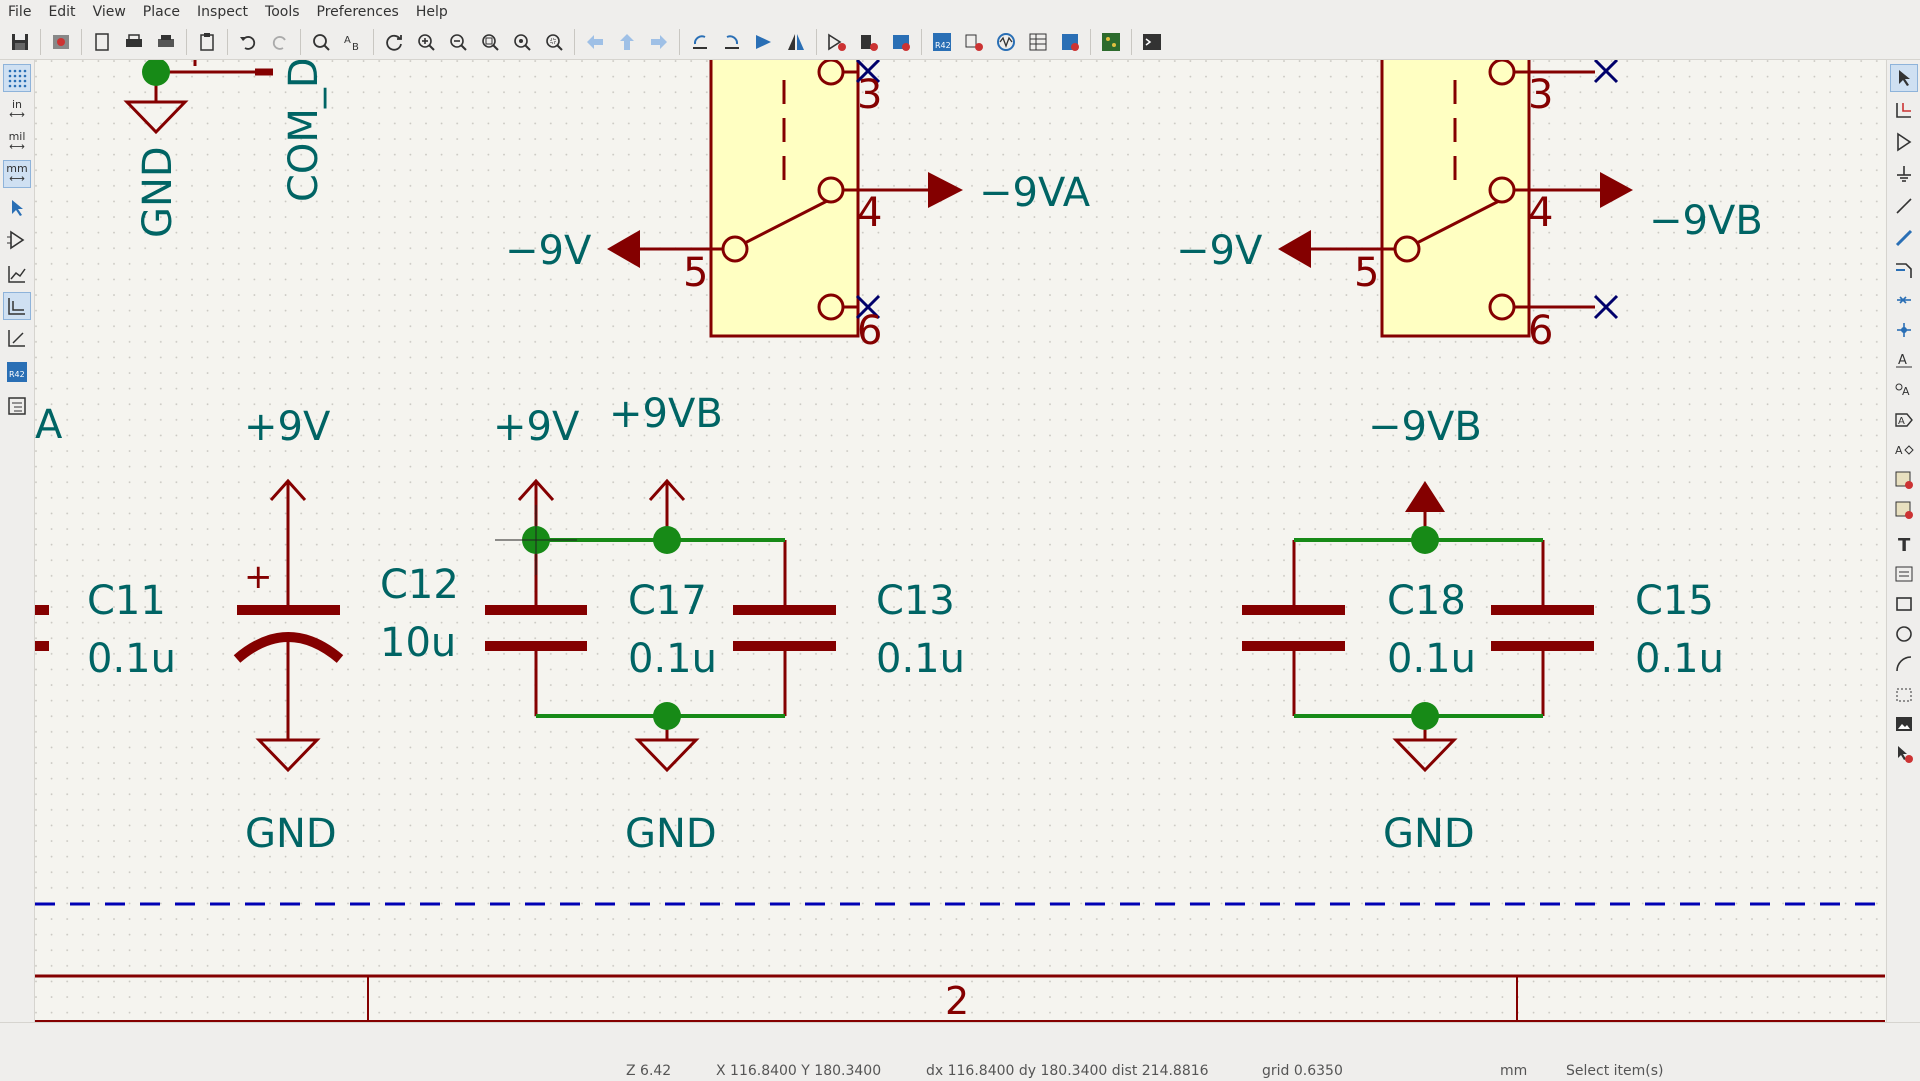 This screenshot has width=1920, height=1081. What do you see at coordinates (901, 42) in the screenshot?
I see `footprint-assign-icon` at bounding box center [901, 42].